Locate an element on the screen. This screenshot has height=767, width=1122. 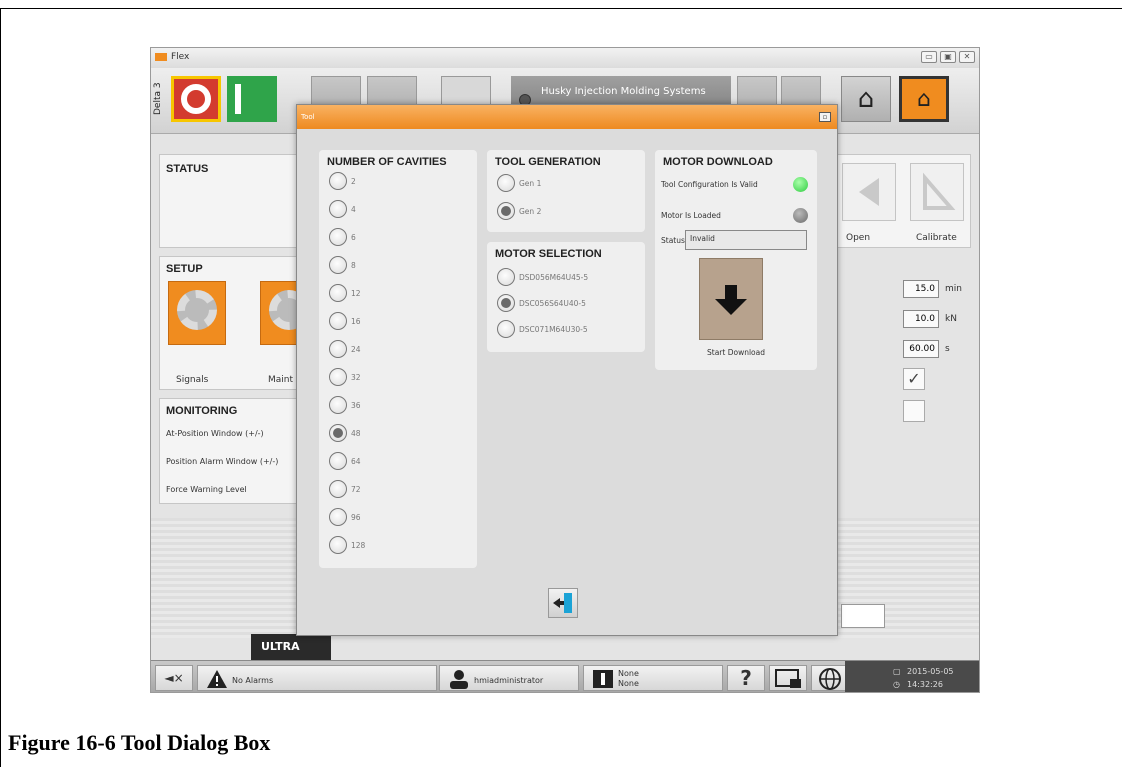
mute-button: ◄× is located at coordinates (174, 678).